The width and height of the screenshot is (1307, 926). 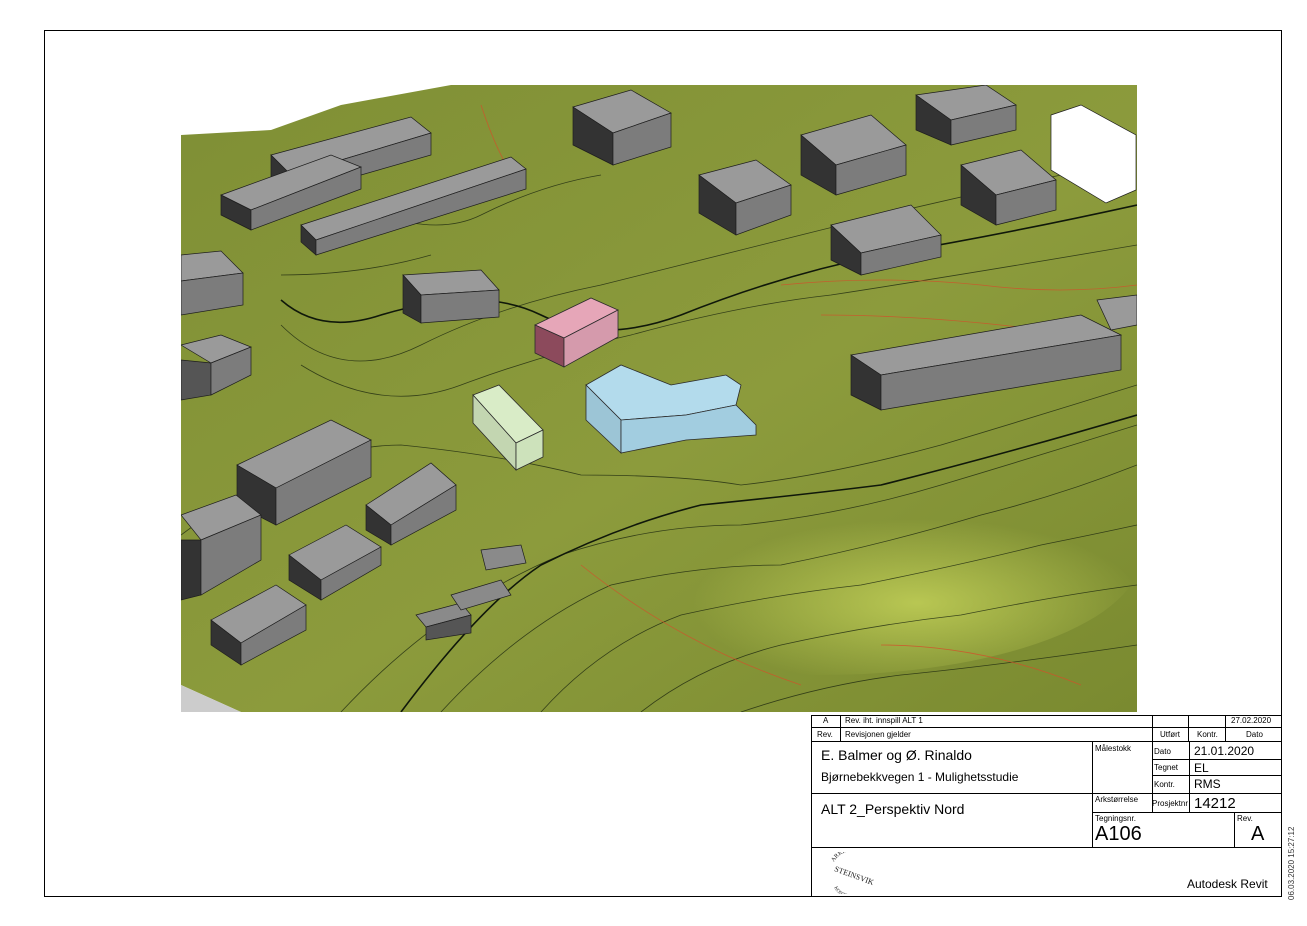 What do you see at coordinates (846, 857) in the screenshot?
I see `svg-text: ARKITEKT` at bounding box center [846, 857].